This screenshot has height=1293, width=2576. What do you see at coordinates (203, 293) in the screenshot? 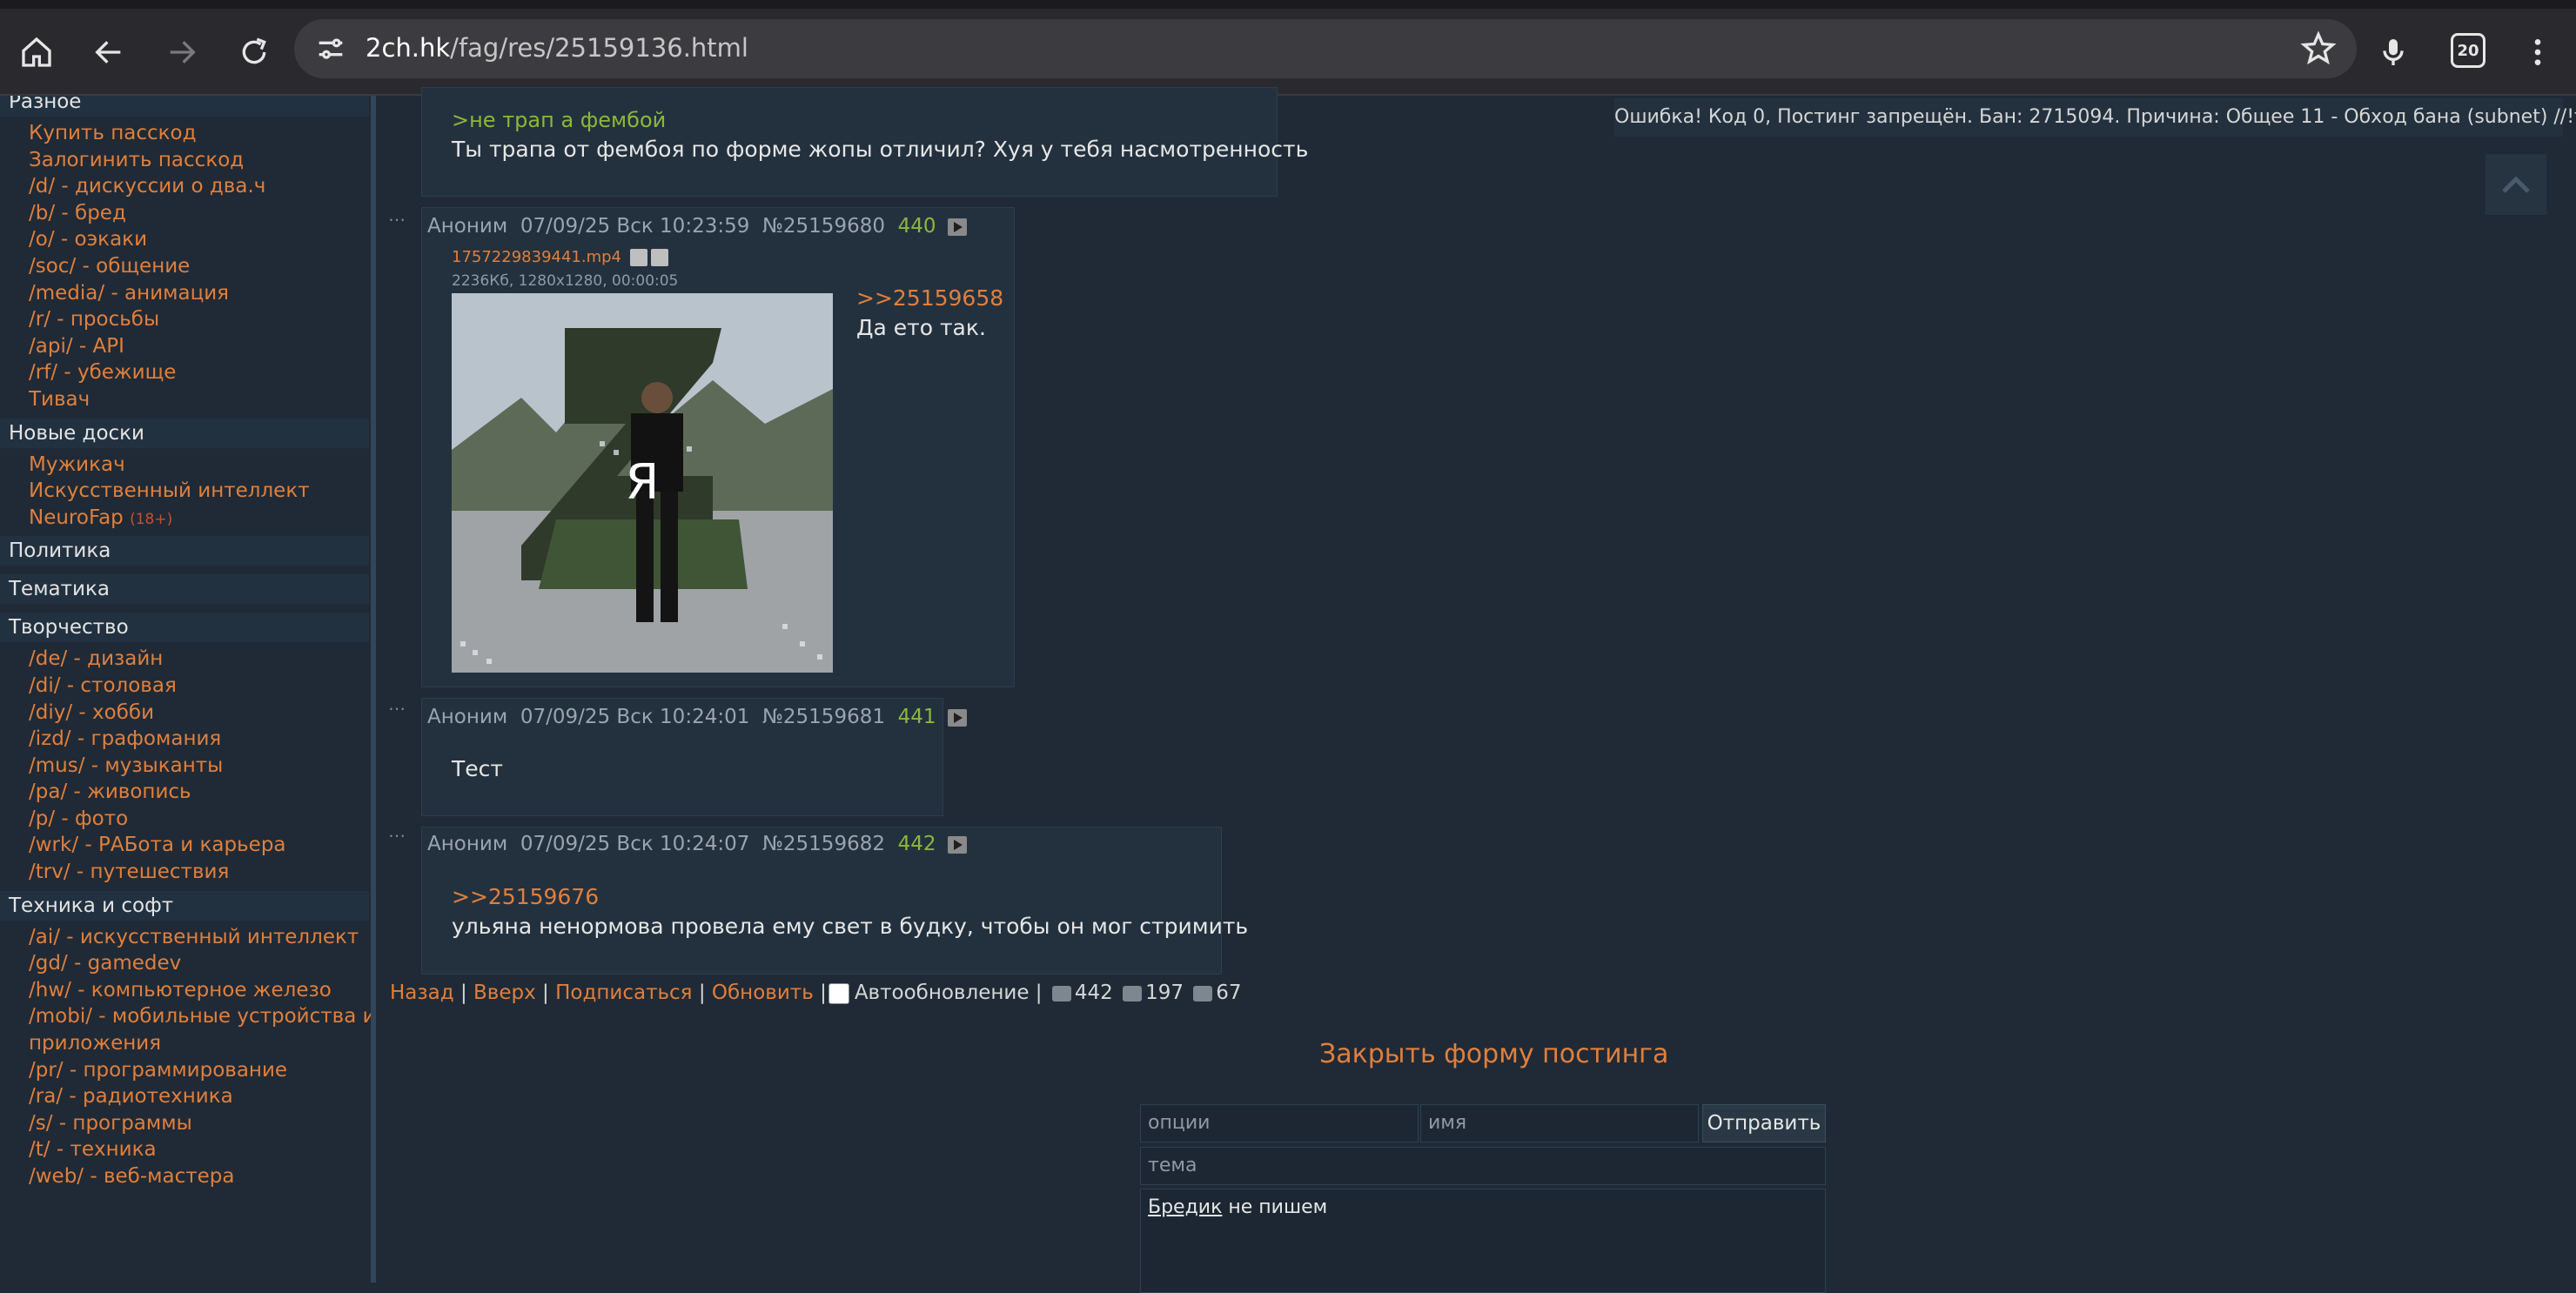
I see `sidebar-item: /media/ - анимация` at bounding box center [203, 293].